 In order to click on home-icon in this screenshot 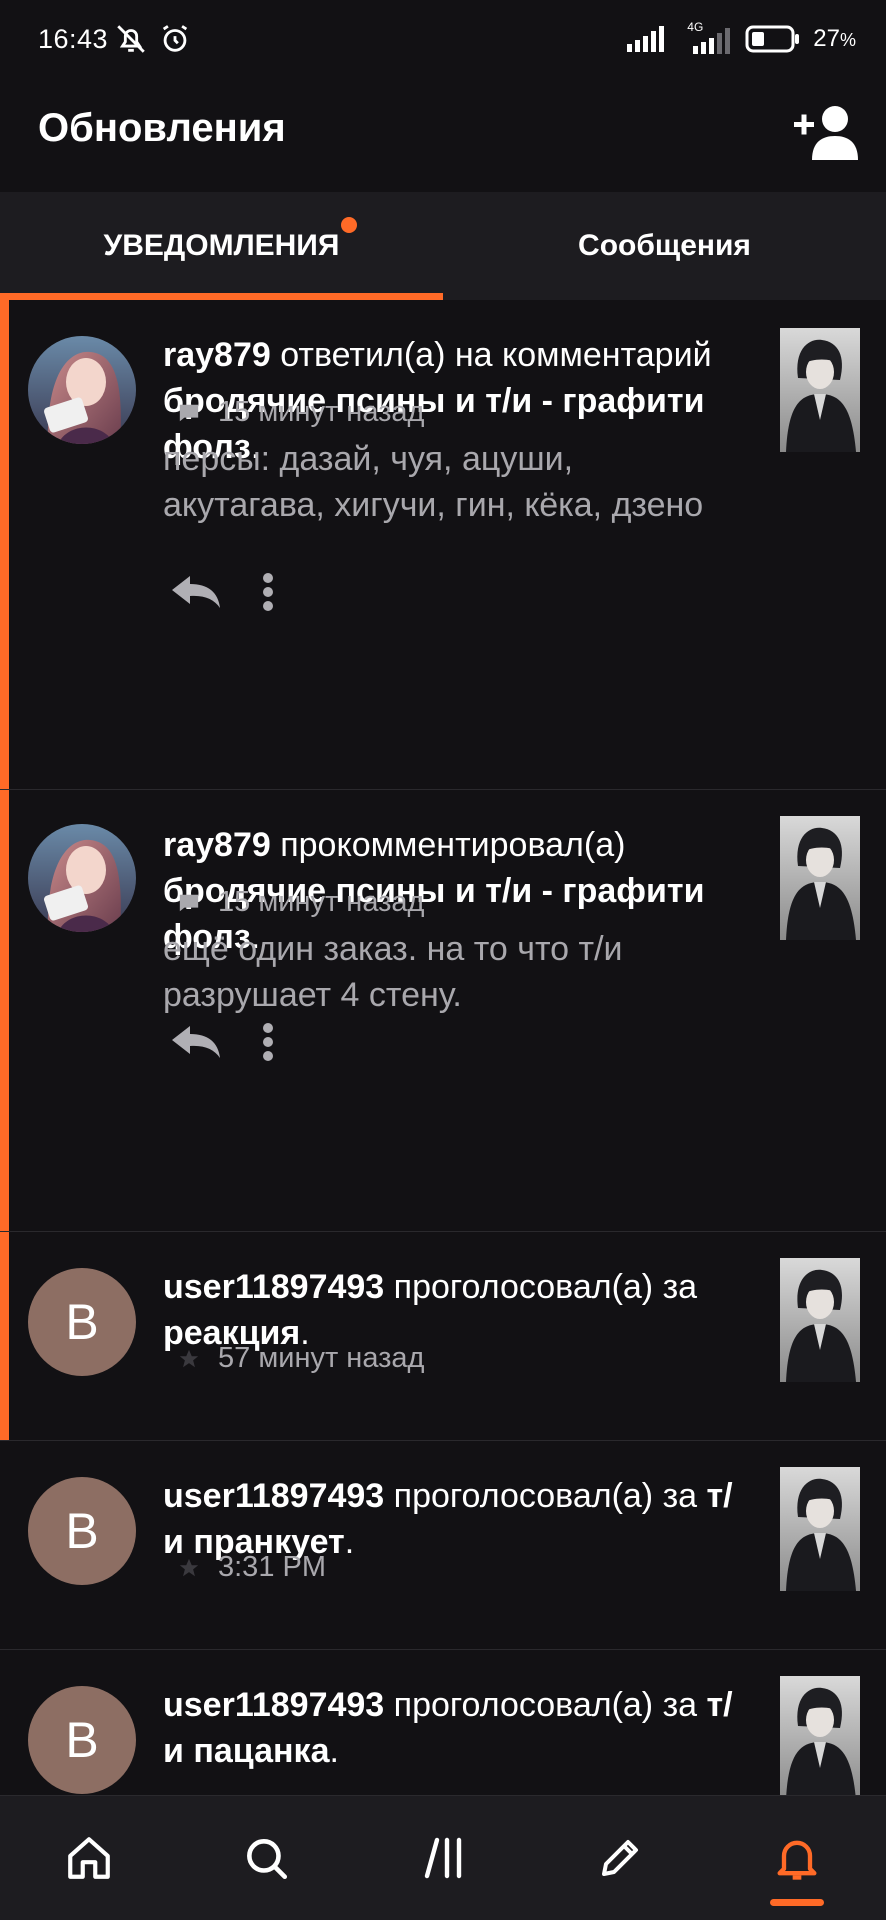, I will do `click(88, 1858)`.